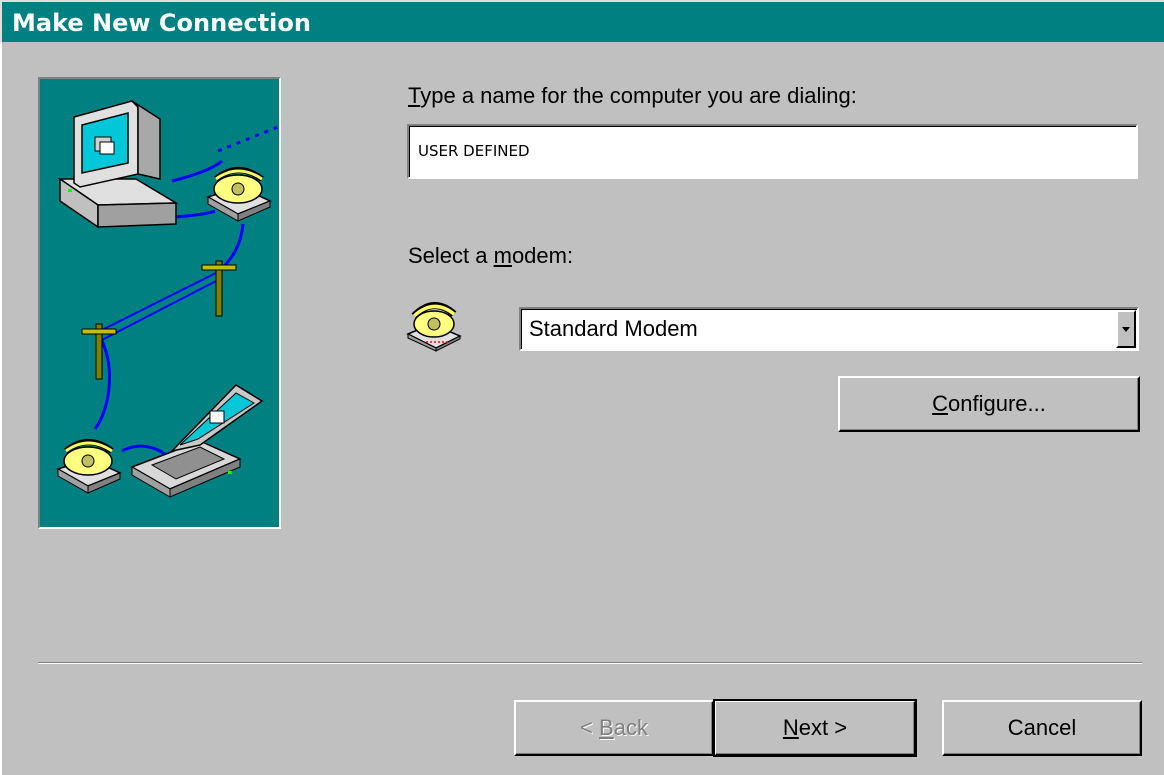  What do you see at coordinates (491, 255) in the screenshot?
I see `modem-label: Select a modem:` at bounding box center [491, 255].